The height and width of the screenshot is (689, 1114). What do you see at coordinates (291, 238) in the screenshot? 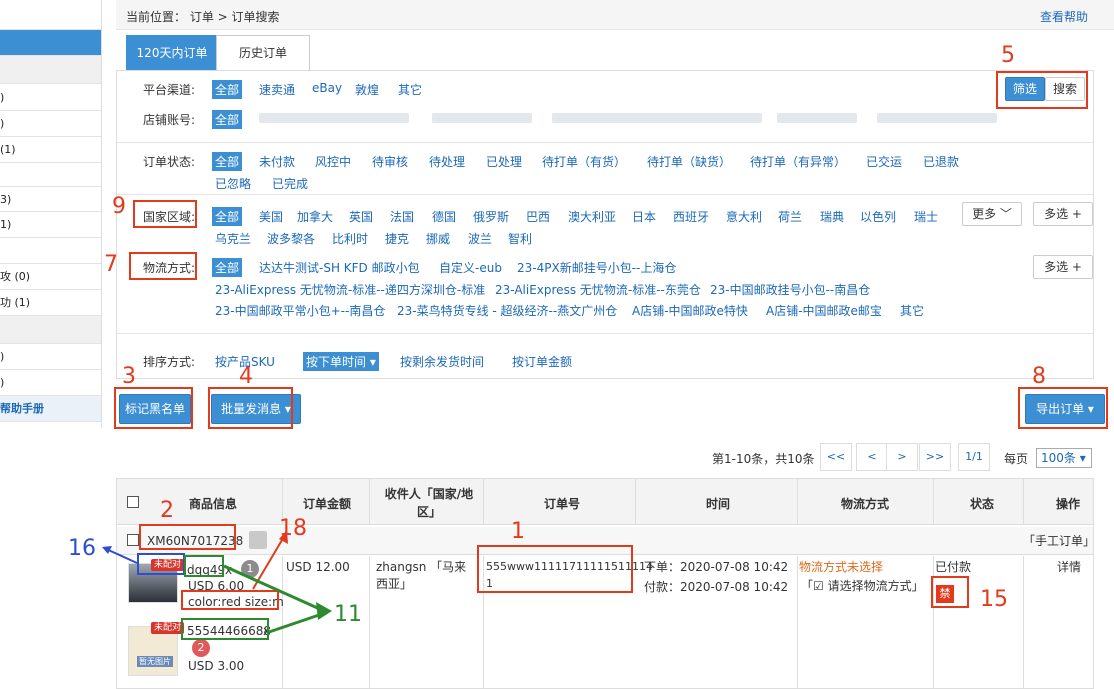
I see `country-option-row2-1: 波多黎各` at bounding box center [291, 238].